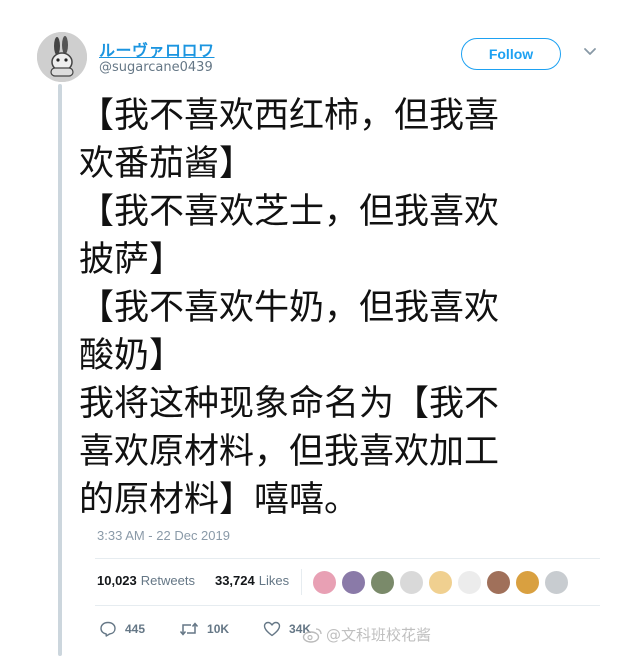 This screenshot has height=656, width=638. What do you see at coordinates (122, 629) in the screenshot?
I see `reply-button: 445` at bounding box center [122, 629].